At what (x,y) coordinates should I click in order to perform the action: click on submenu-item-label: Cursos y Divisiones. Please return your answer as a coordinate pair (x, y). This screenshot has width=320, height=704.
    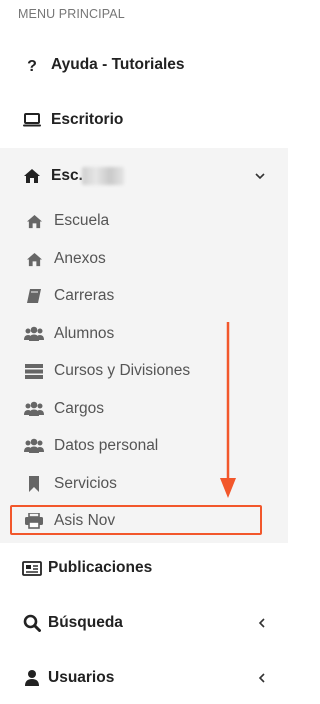
    Looking at the image, I should click on (122, 370).